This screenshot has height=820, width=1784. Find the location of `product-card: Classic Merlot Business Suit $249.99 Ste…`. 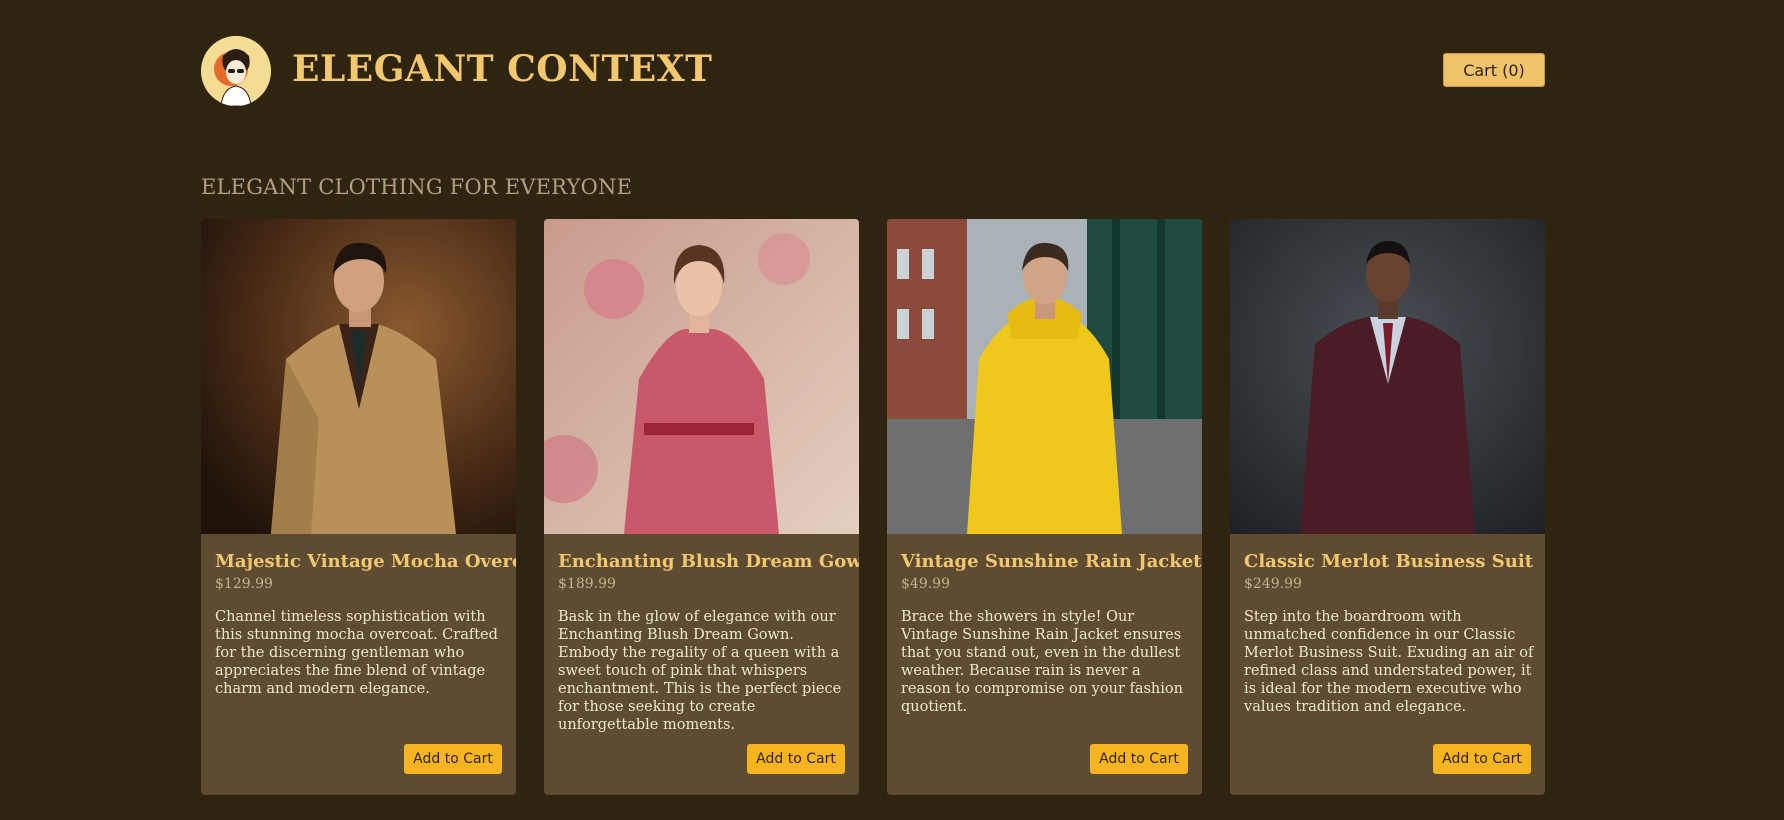

product-card: Classic Merlot Business Suit $249.99 Ste… is located at coordinates (1387, 507).